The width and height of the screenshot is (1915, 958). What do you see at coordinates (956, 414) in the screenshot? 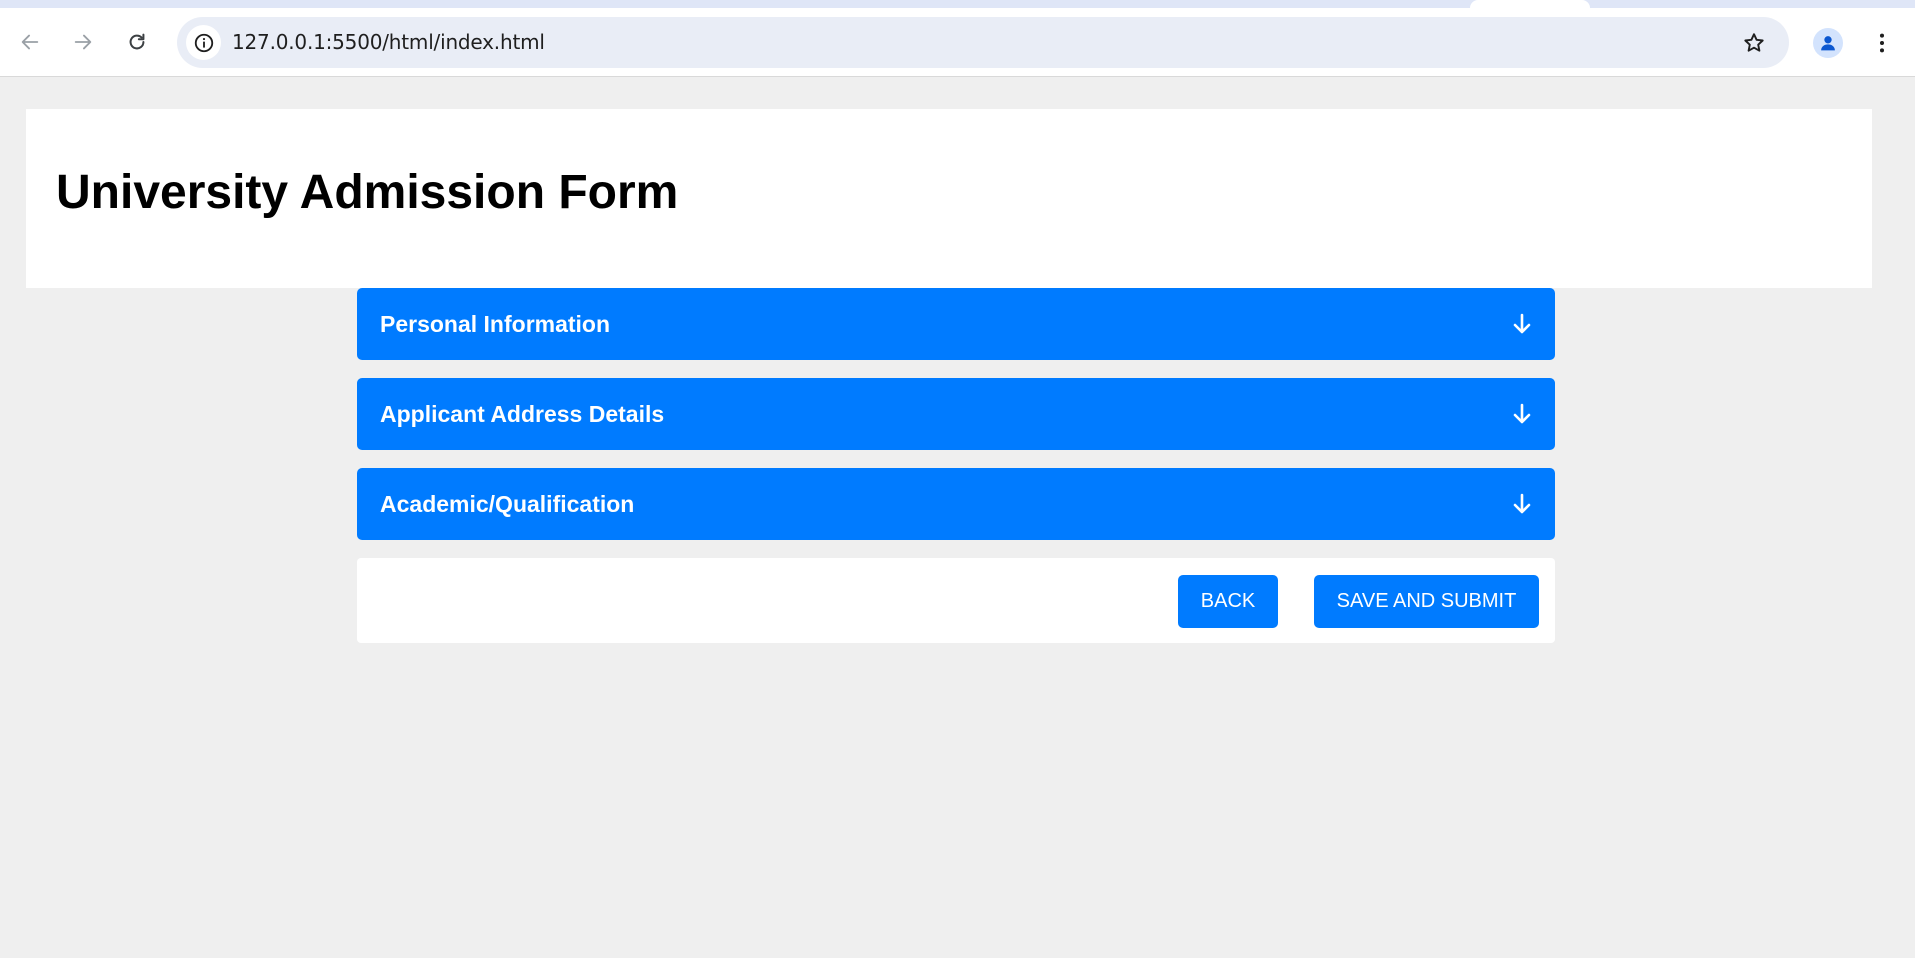
I see `accordion-applicant-address-details: Applicant Address Details` at bounding box center [956, 414].